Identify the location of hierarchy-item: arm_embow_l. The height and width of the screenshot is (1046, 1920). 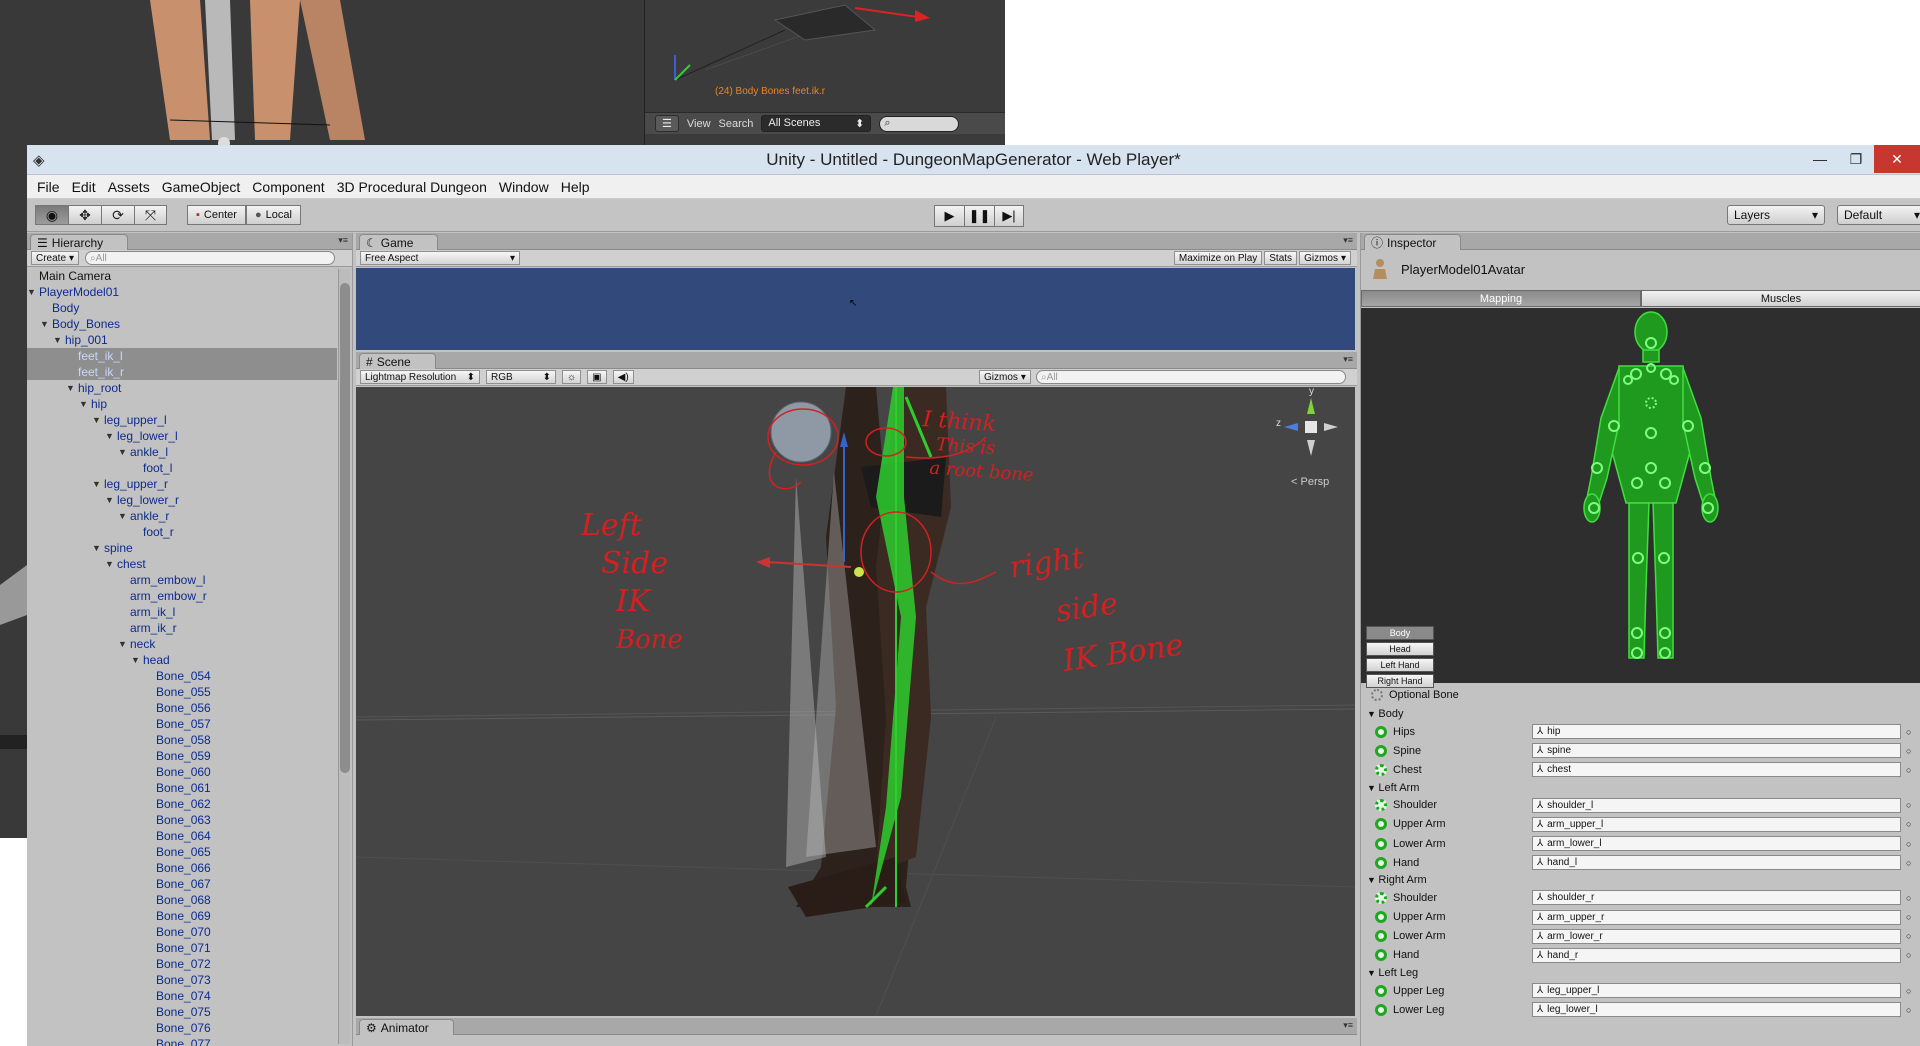
(182, 580).